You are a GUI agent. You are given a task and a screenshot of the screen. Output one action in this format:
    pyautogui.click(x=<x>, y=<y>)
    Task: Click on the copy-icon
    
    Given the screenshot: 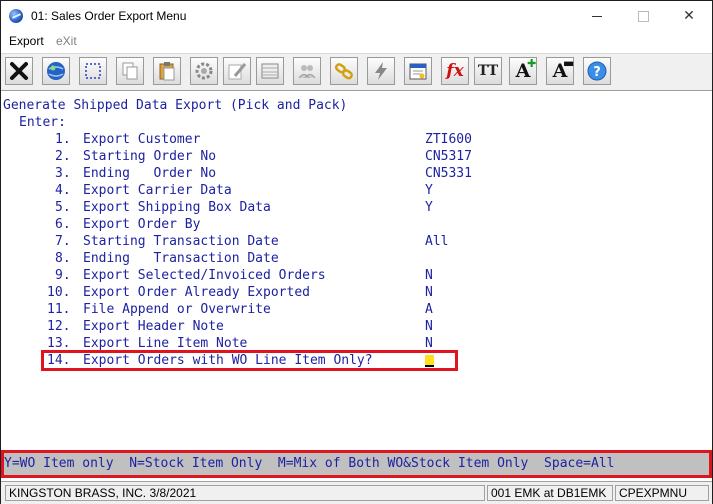 What is the action you would take?
    pyautogui.click(x=130, y=71)
    